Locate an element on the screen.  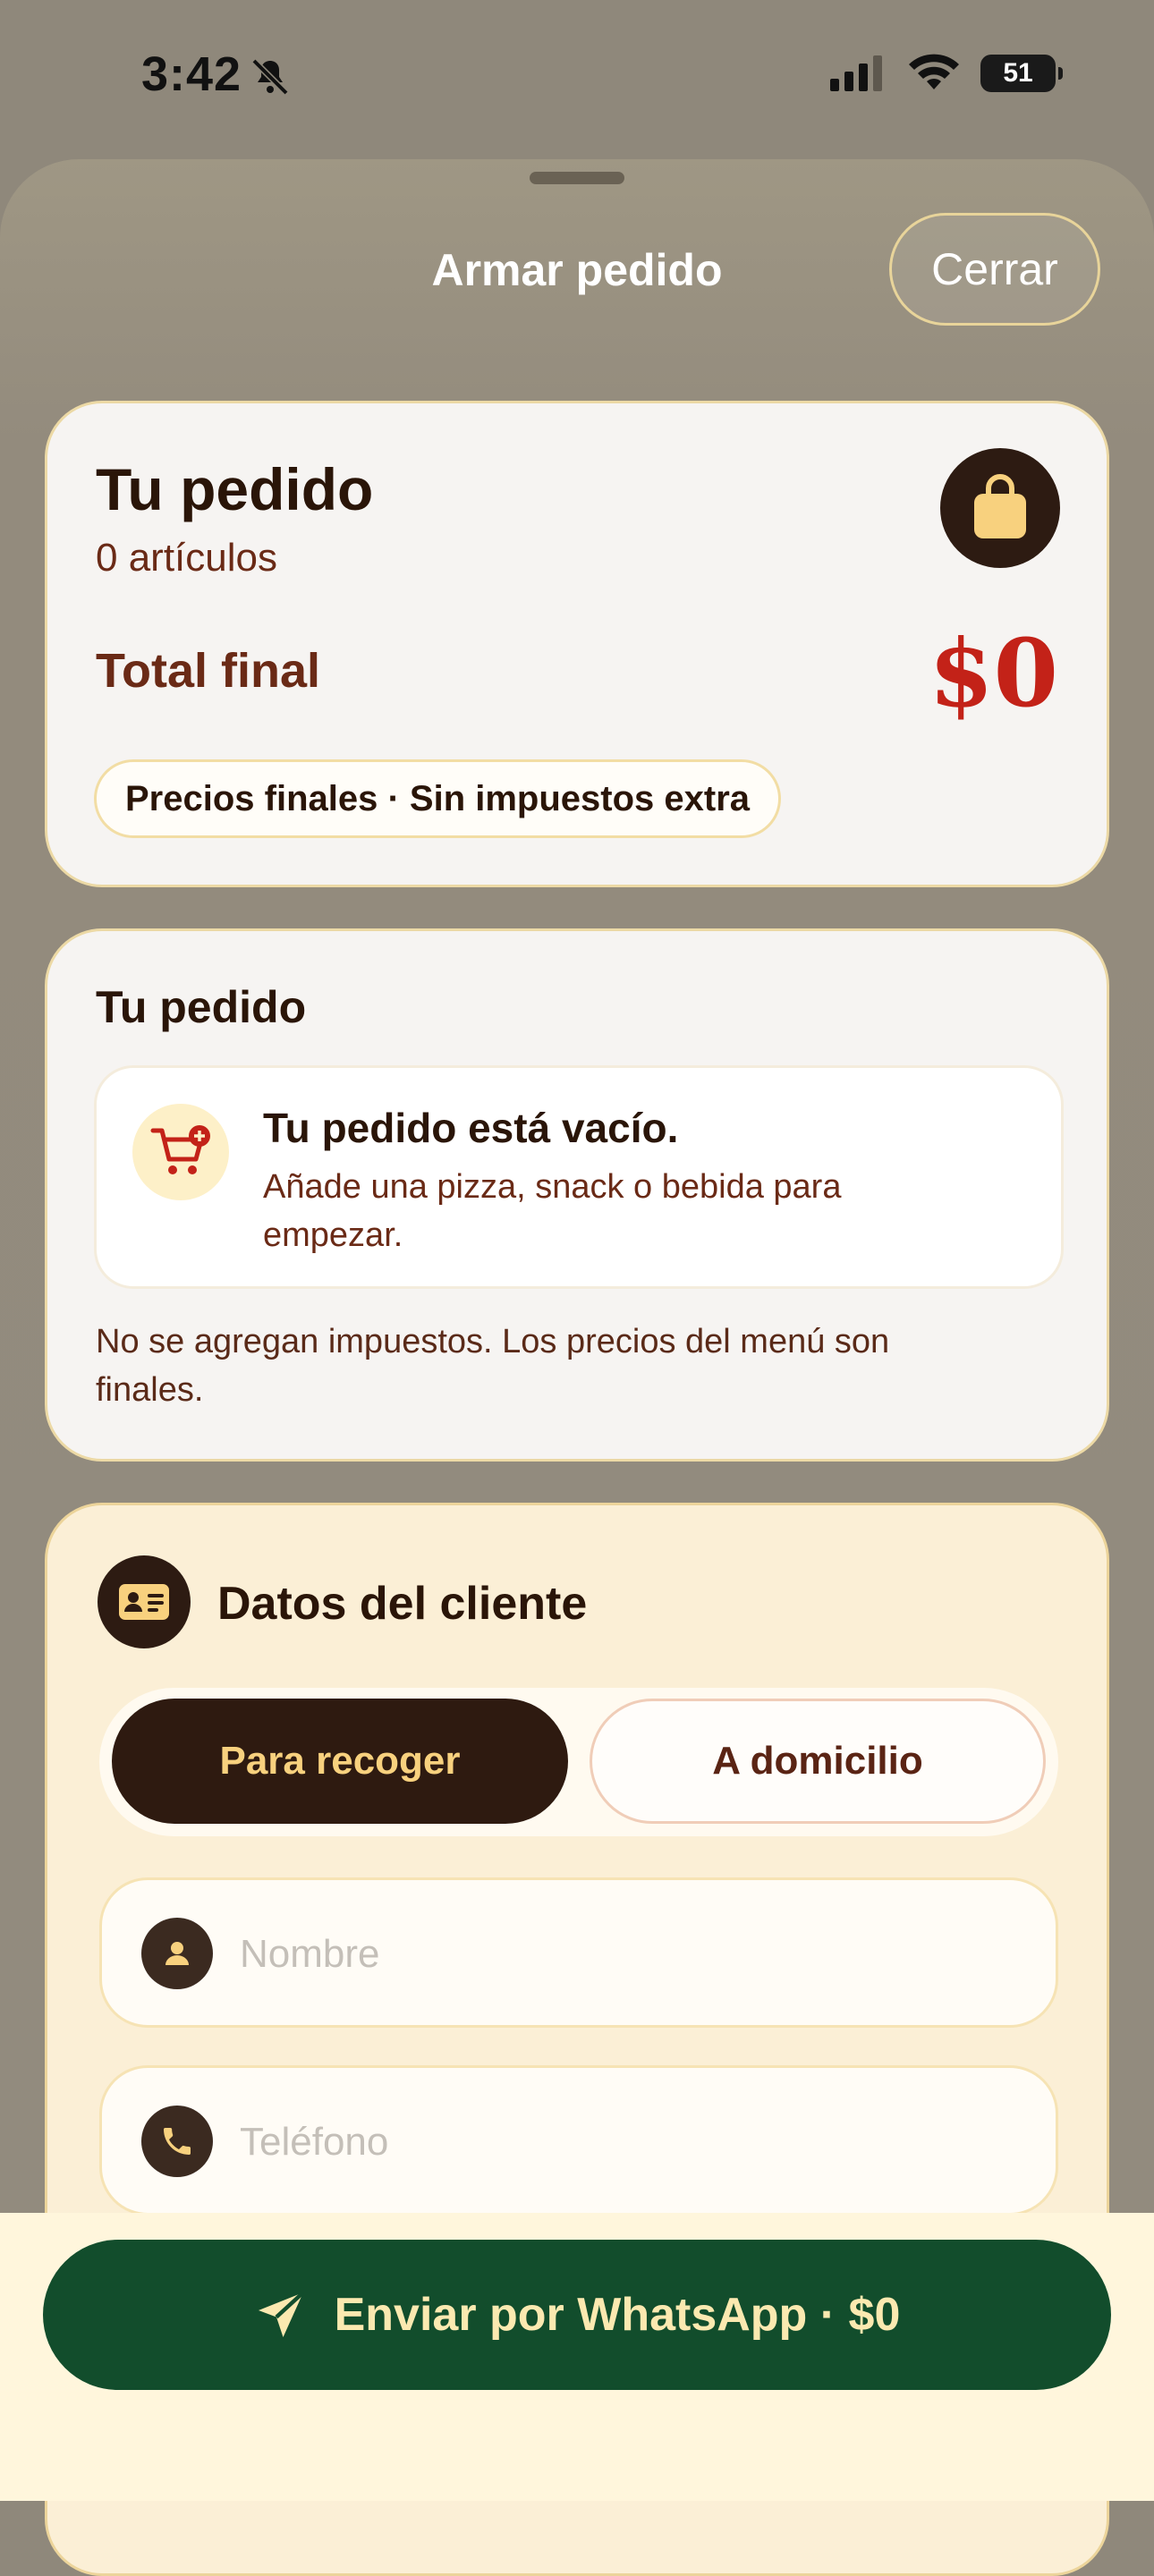
wifi-icon is located at coordinates (934, 71).